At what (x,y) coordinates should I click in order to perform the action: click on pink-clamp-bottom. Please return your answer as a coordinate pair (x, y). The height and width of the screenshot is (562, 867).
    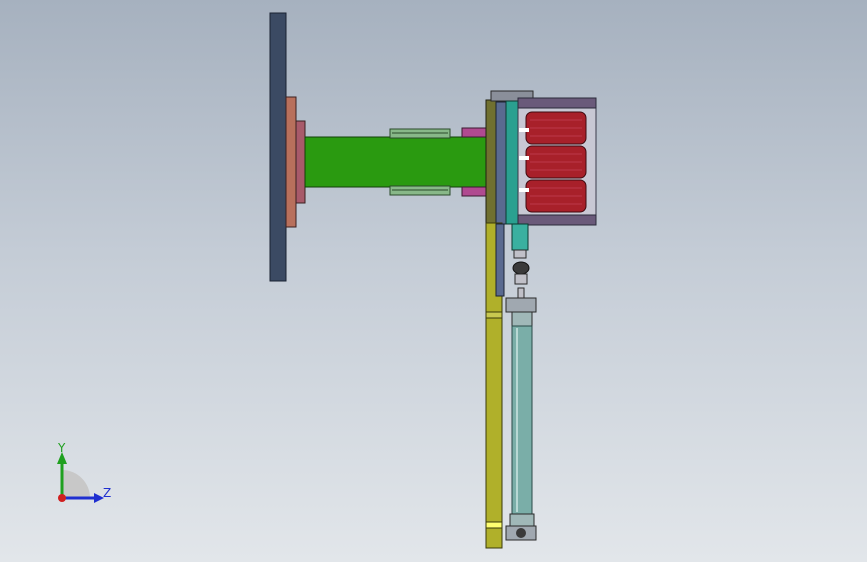
    Looking at the image, I should click on (474, 191).